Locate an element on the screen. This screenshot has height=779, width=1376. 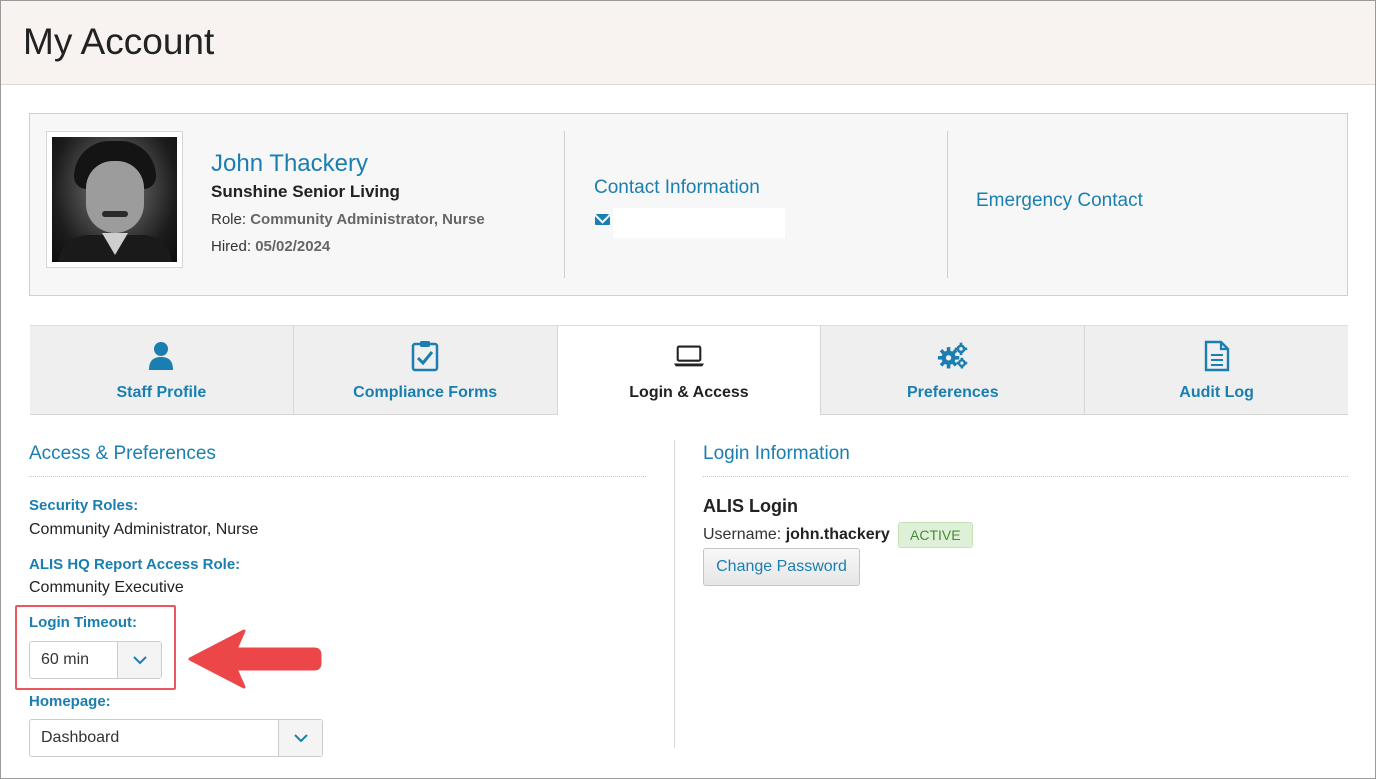
hired-label: Hired: is located at coordinates (231, 246).